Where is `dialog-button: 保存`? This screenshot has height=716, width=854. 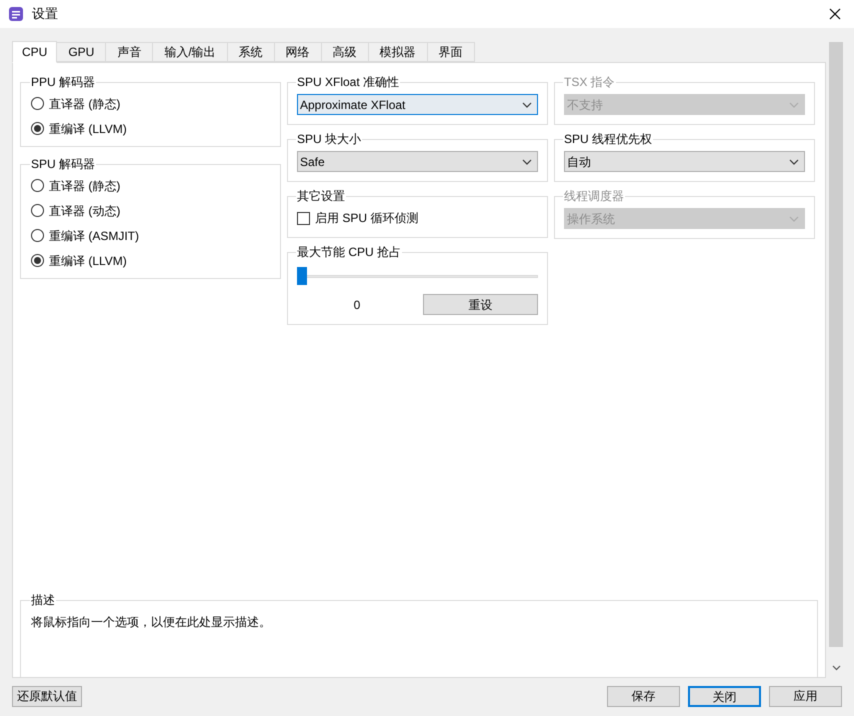
dialog-button: 保存 is located at coordinates (643, 696).